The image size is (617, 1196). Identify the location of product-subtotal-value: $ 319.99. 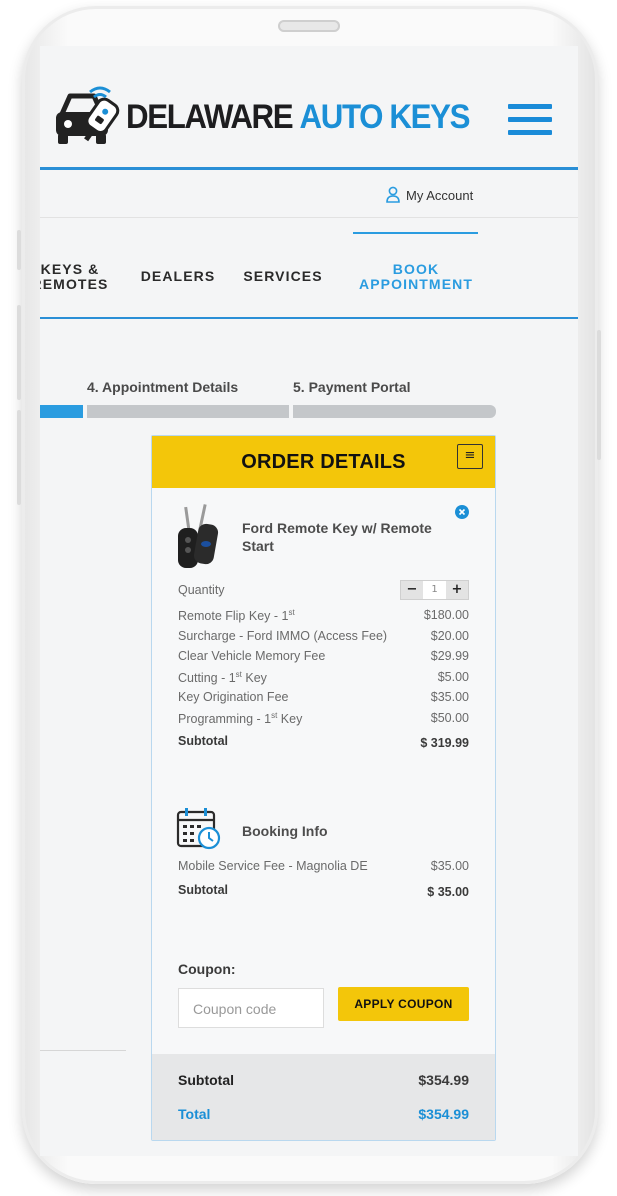
(444, 743).